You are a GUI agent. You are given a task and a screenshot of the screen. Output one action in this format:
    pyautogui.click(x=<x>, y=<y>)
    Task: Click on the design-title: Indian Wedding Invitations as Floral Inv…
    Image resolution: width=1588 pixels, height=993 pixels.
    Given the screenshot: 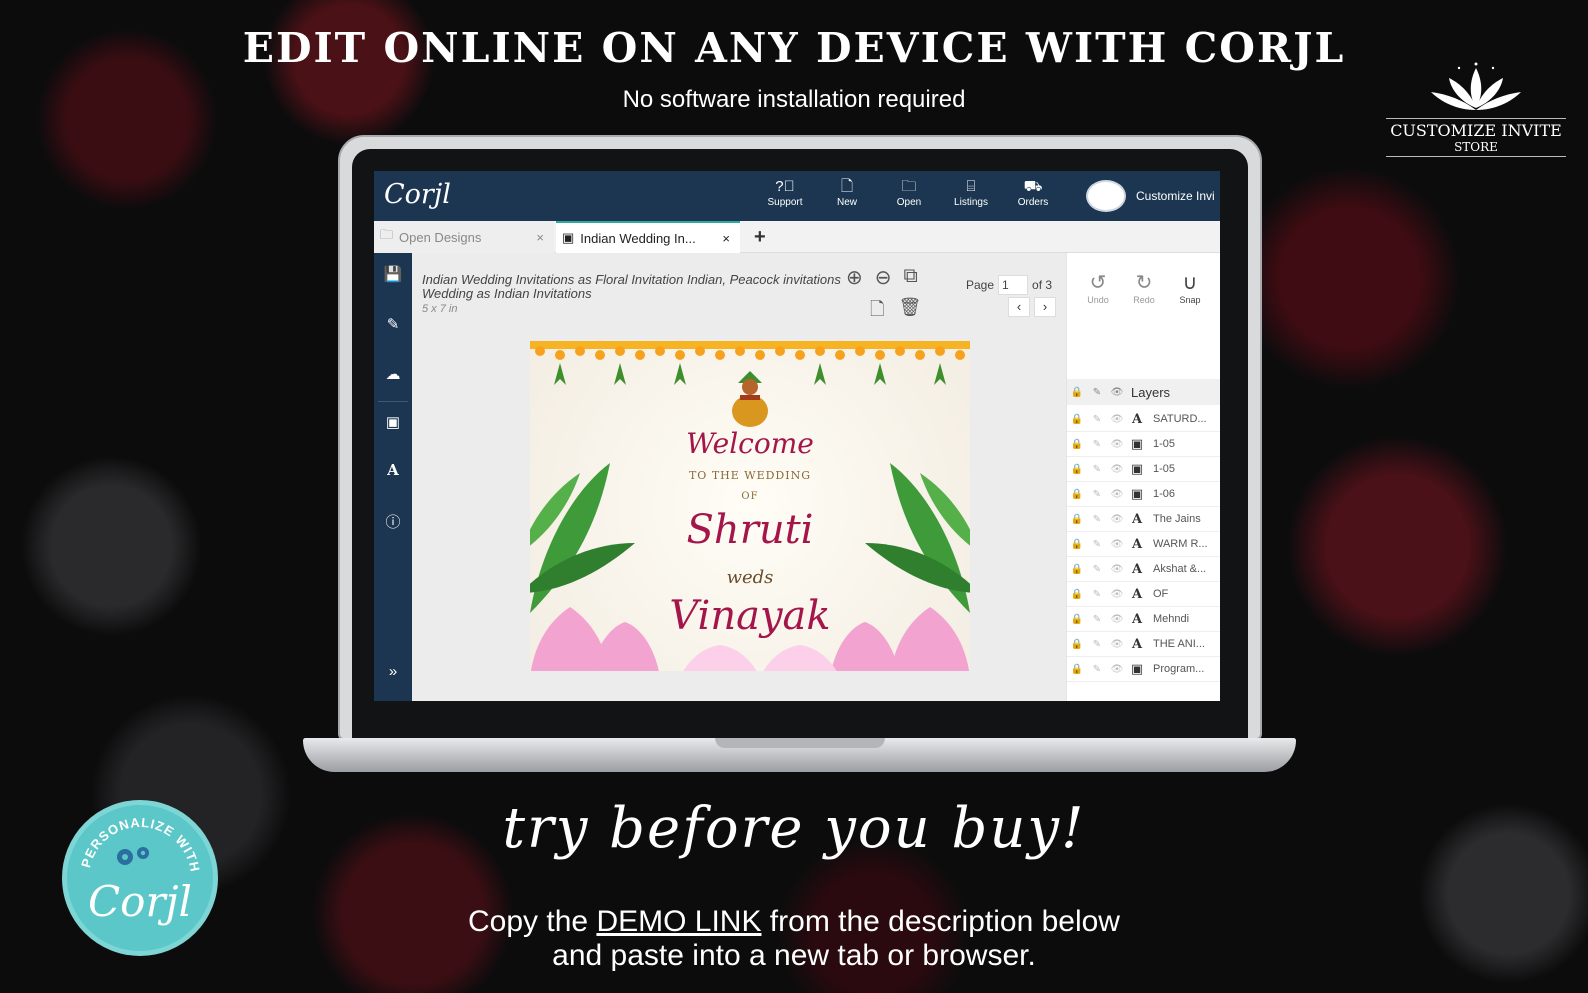 What is the action you would take?
    pyautogui.click(x=631, y=286)
    